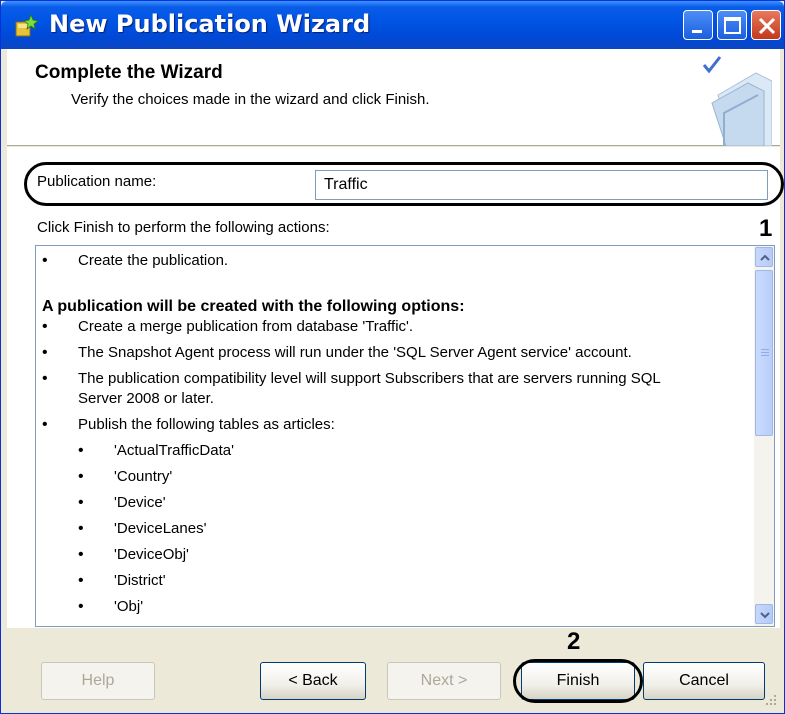  What do you see at coordinates (766, 228) in the screenshot?
I see `annotation-number-1: 1` at bounding box center [766, 228].